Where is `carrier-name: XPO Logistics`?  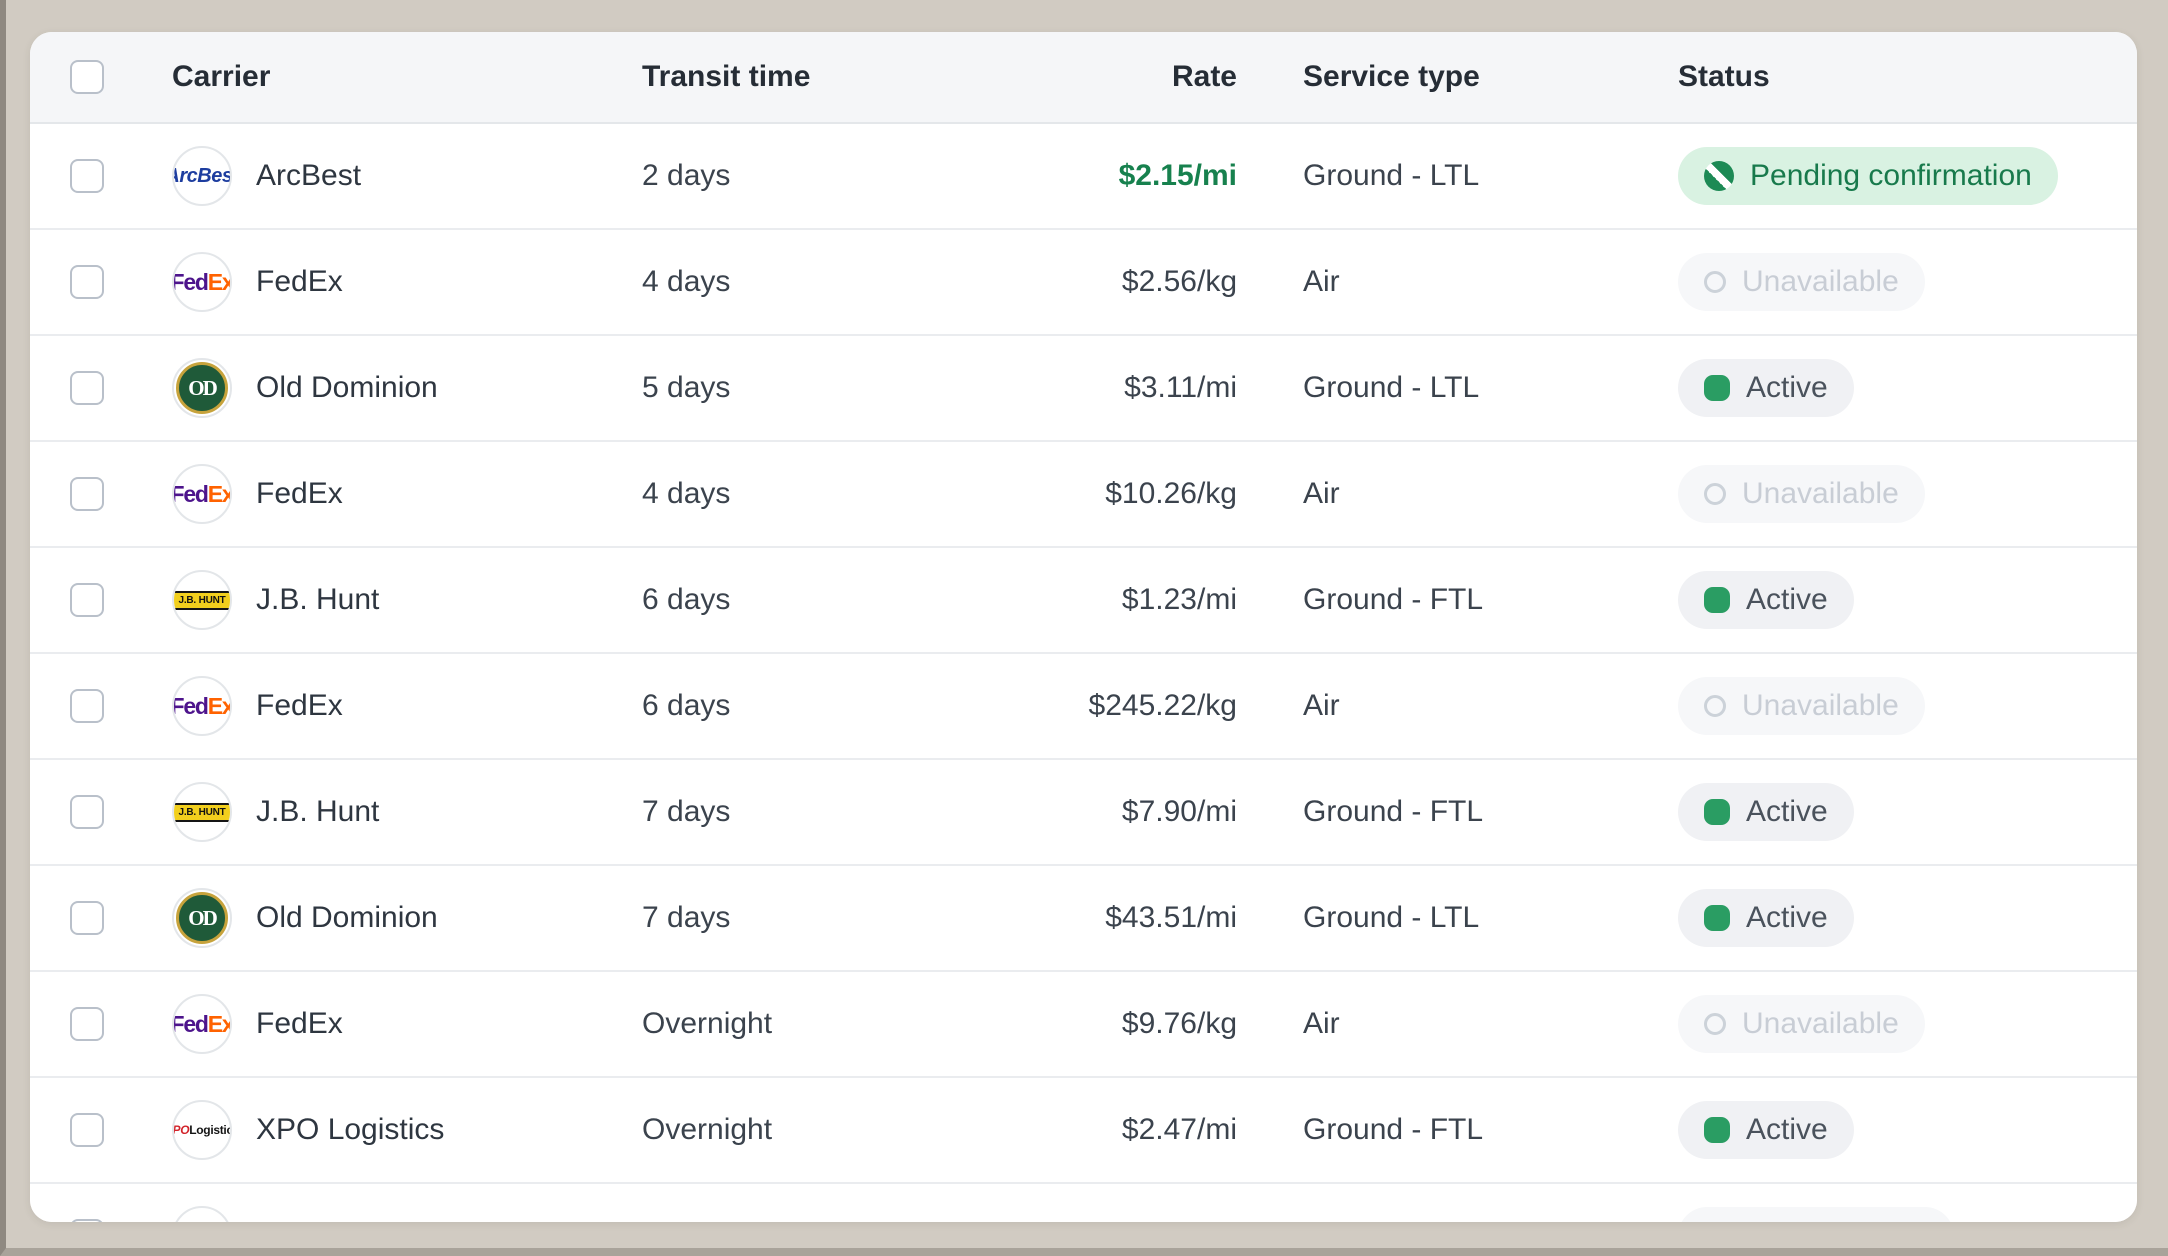
carrier-name: XPO Logistics is located at coordinates (350, 1129).